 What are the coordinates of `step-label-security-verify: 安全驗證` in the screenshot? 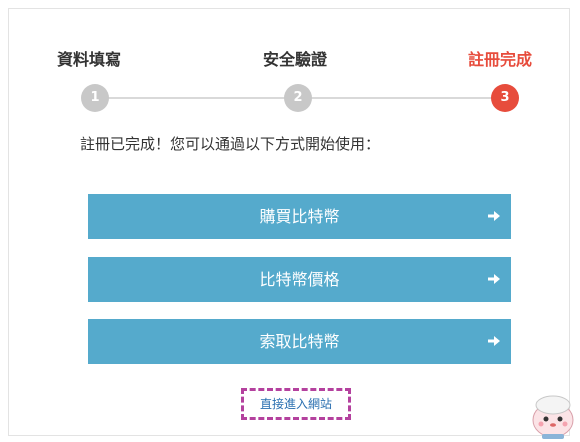 It's located at (295, 59).